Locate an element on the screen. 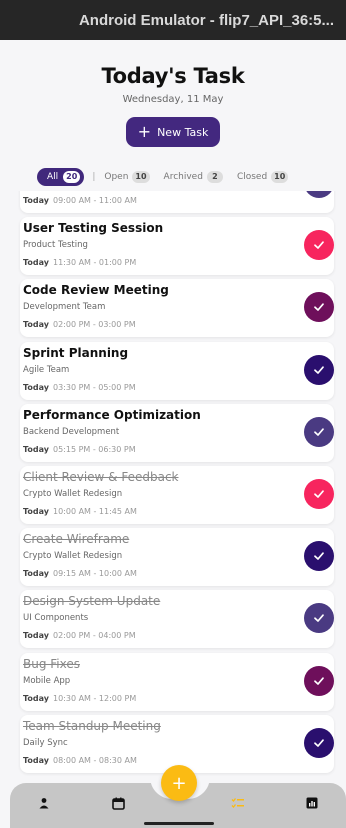  task-subtitle: Backend Development is located at coordinates (71, 431).